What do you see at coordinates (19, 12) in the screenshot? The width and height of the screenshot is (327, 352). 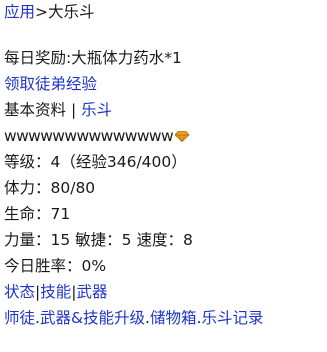 I see `breadcrumb-app-link: 应用` at bounding box center [19, 12].